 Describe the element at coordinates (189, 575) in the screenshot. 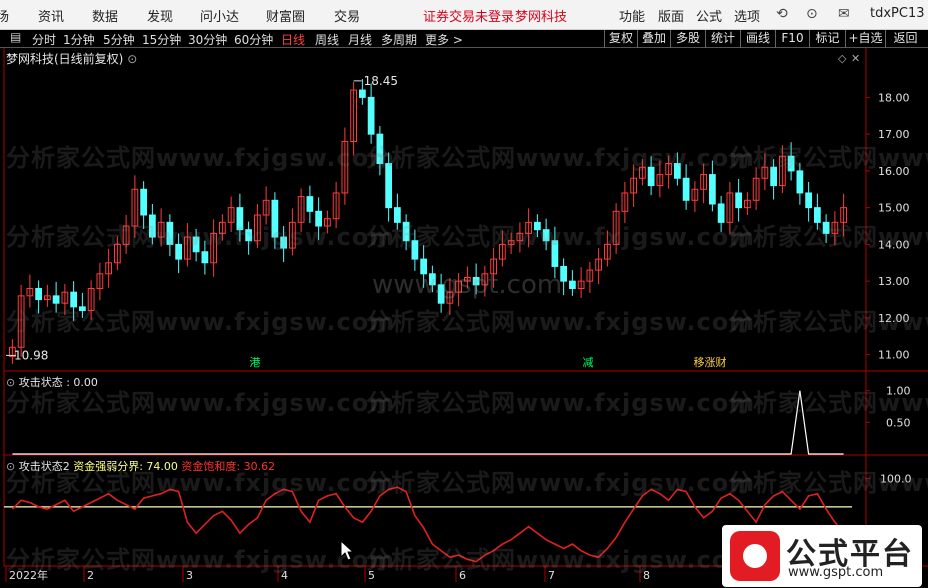

I see `xtick-label: 3` at that location.